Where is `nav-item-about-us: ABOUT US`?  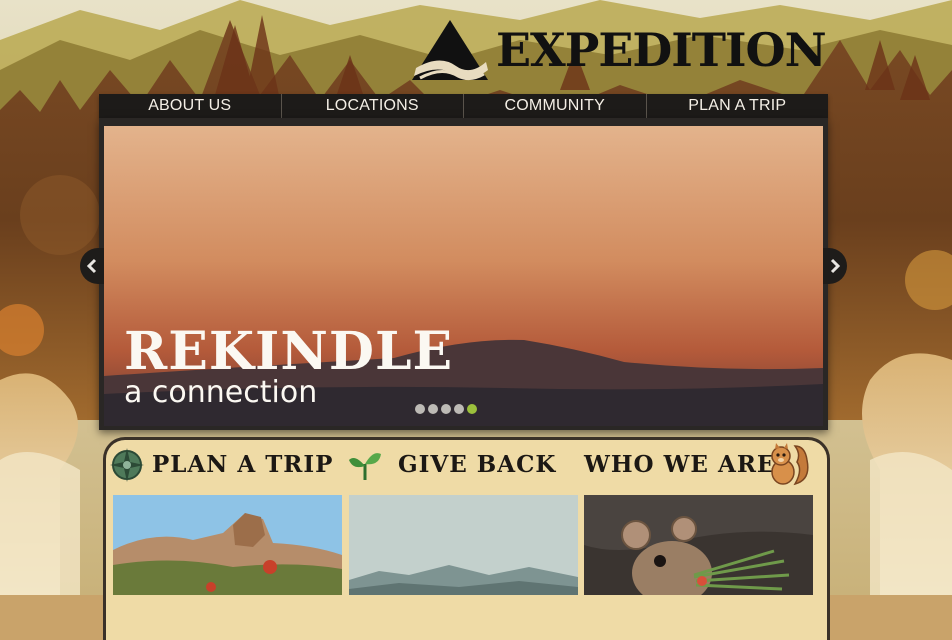 nav-item-about-us: ABOUT US is located at coordinates (190, 106).